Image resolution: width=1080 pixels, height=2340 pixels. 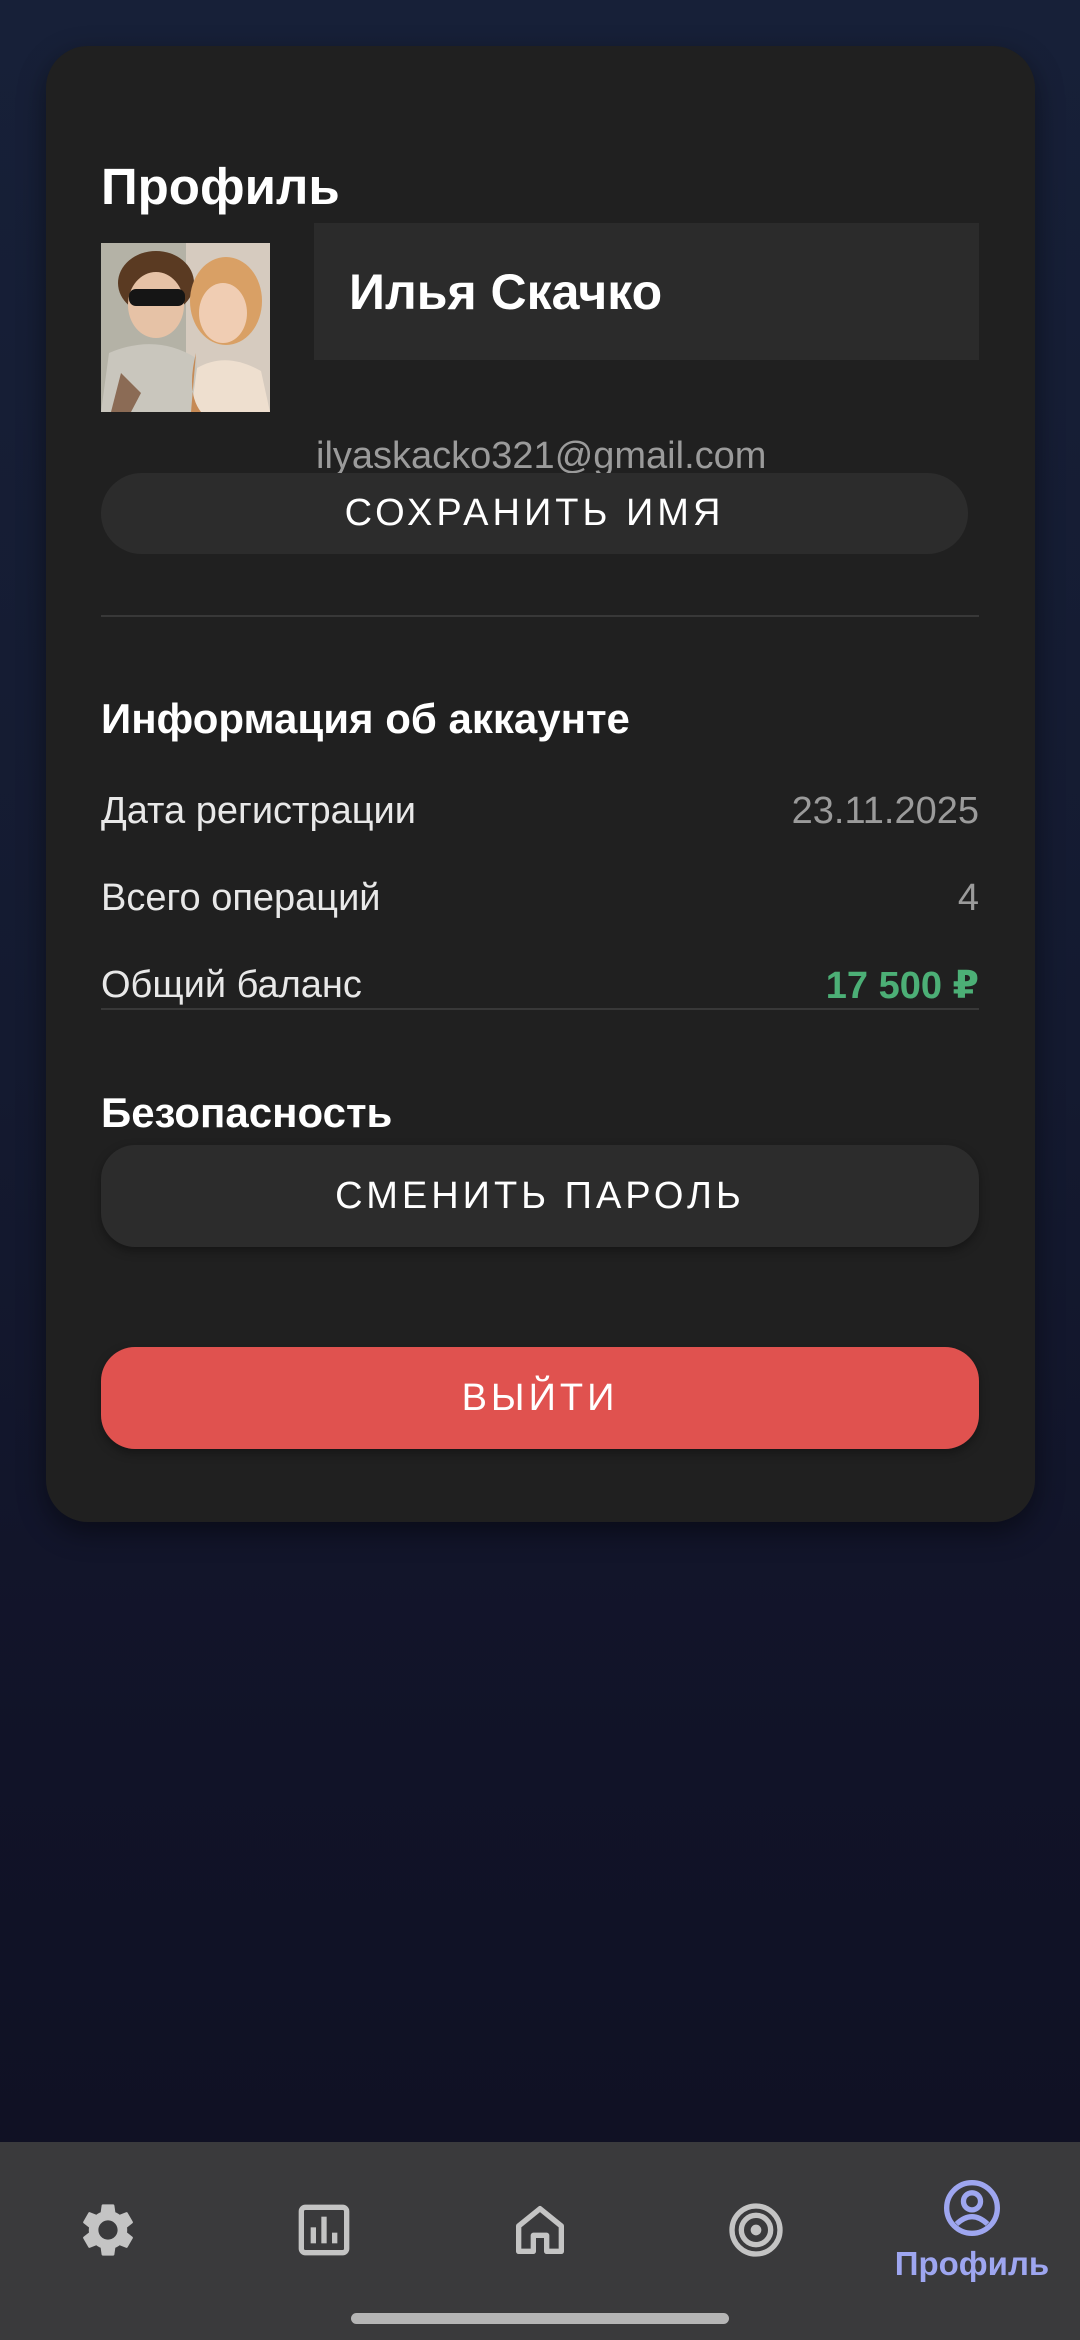 I want to click on chart-icon, so click(x=324, y=2229).